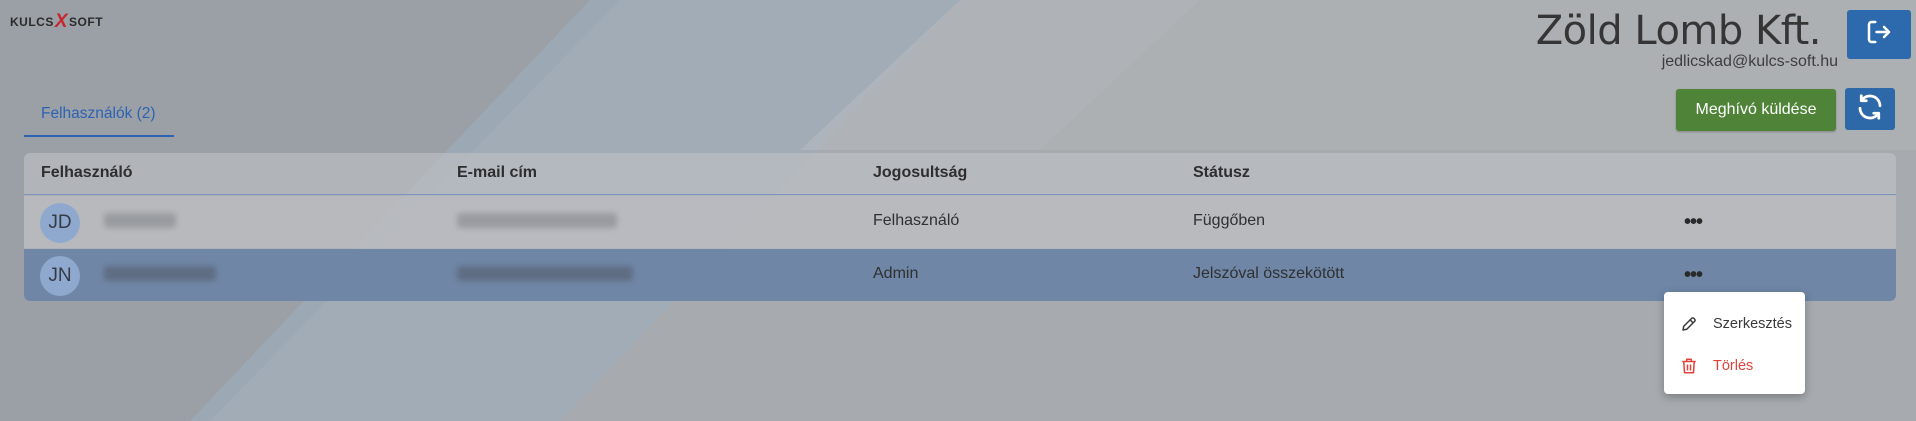 This screenshot has width=1916, height=421. I want to click on menu-item-label: Törlés, so click(1733, 366).